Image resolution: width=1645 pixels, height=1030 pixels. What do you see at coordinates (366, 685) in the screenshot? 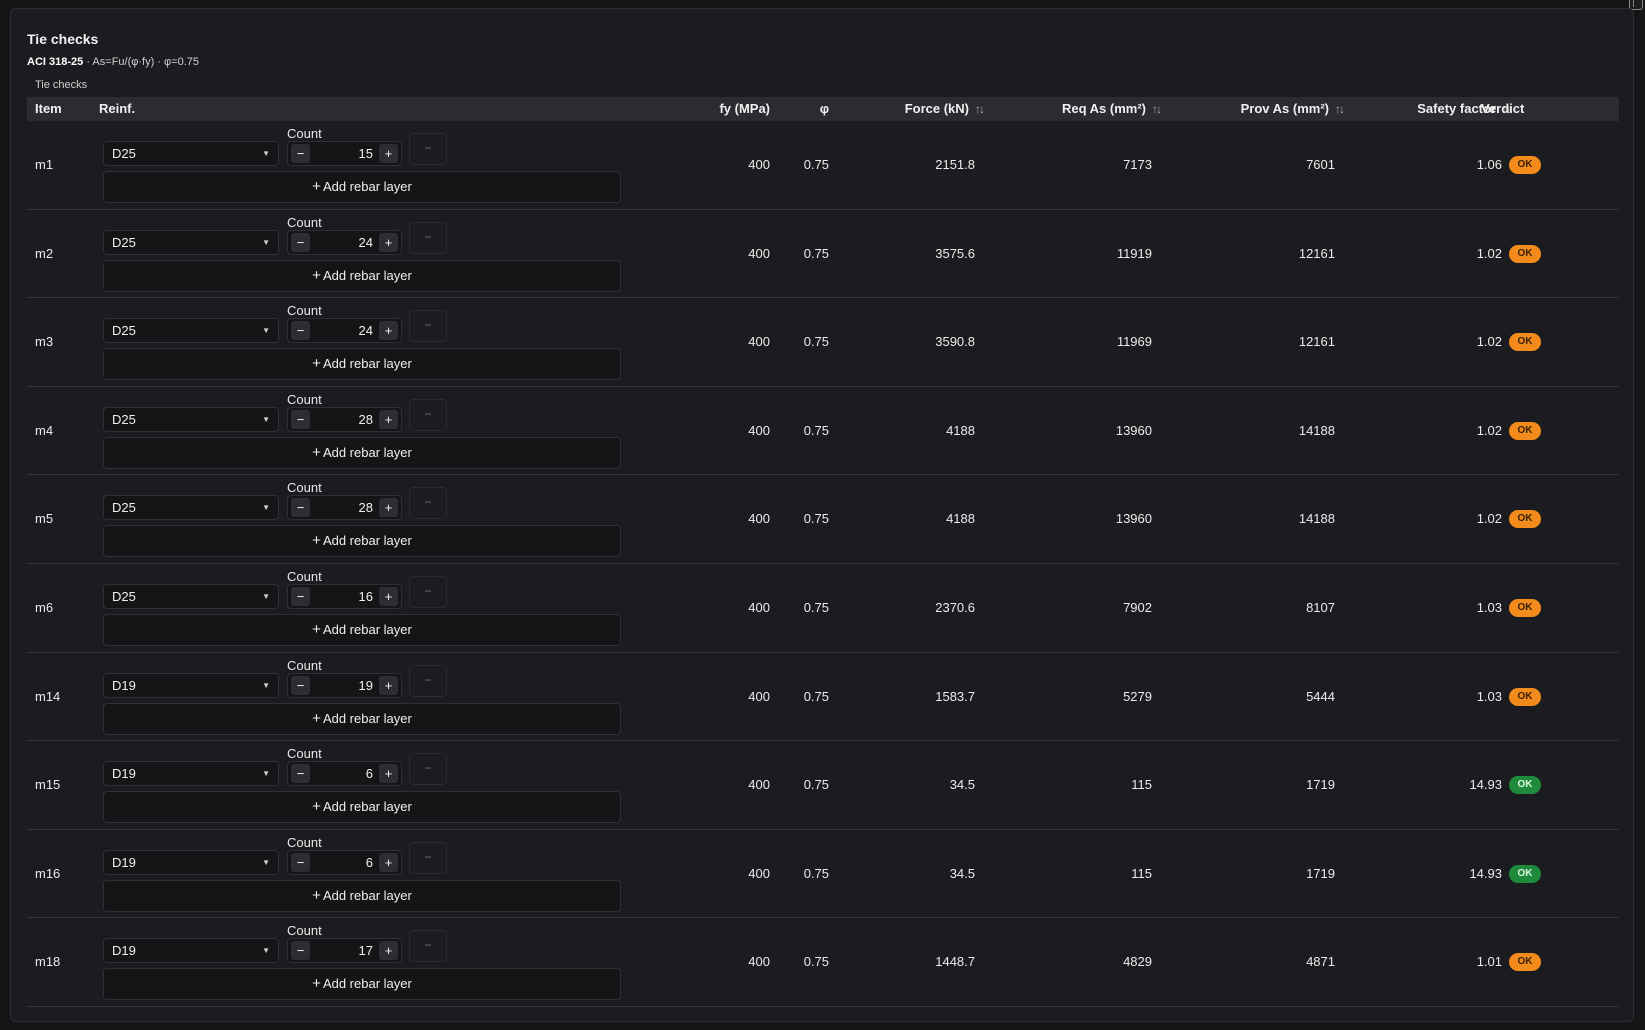
I see `count-value: 19` at bounding box center [366, 685].